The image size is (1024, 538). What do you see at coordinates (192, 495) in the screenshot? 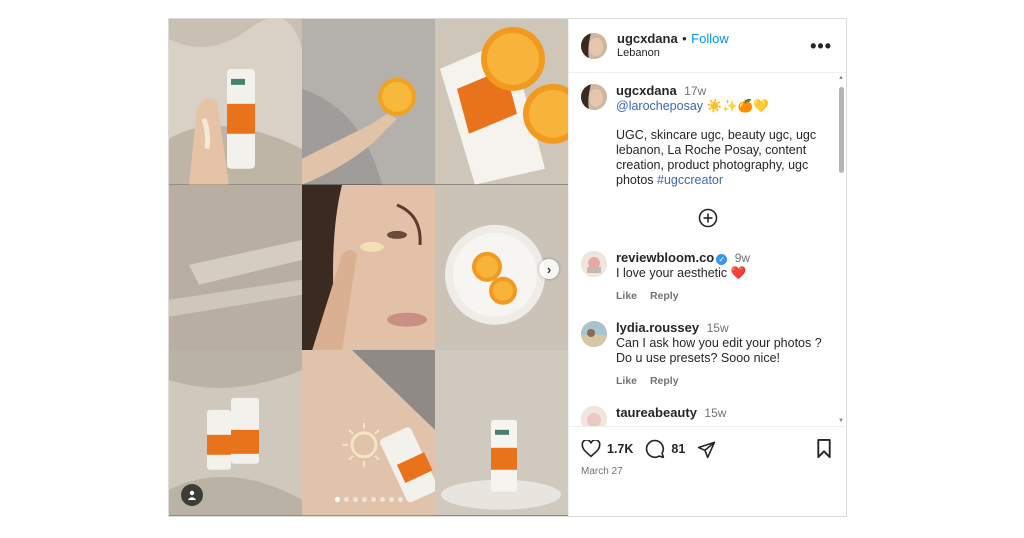
I see `person-tag-icon` at bounding box center [192, 495].